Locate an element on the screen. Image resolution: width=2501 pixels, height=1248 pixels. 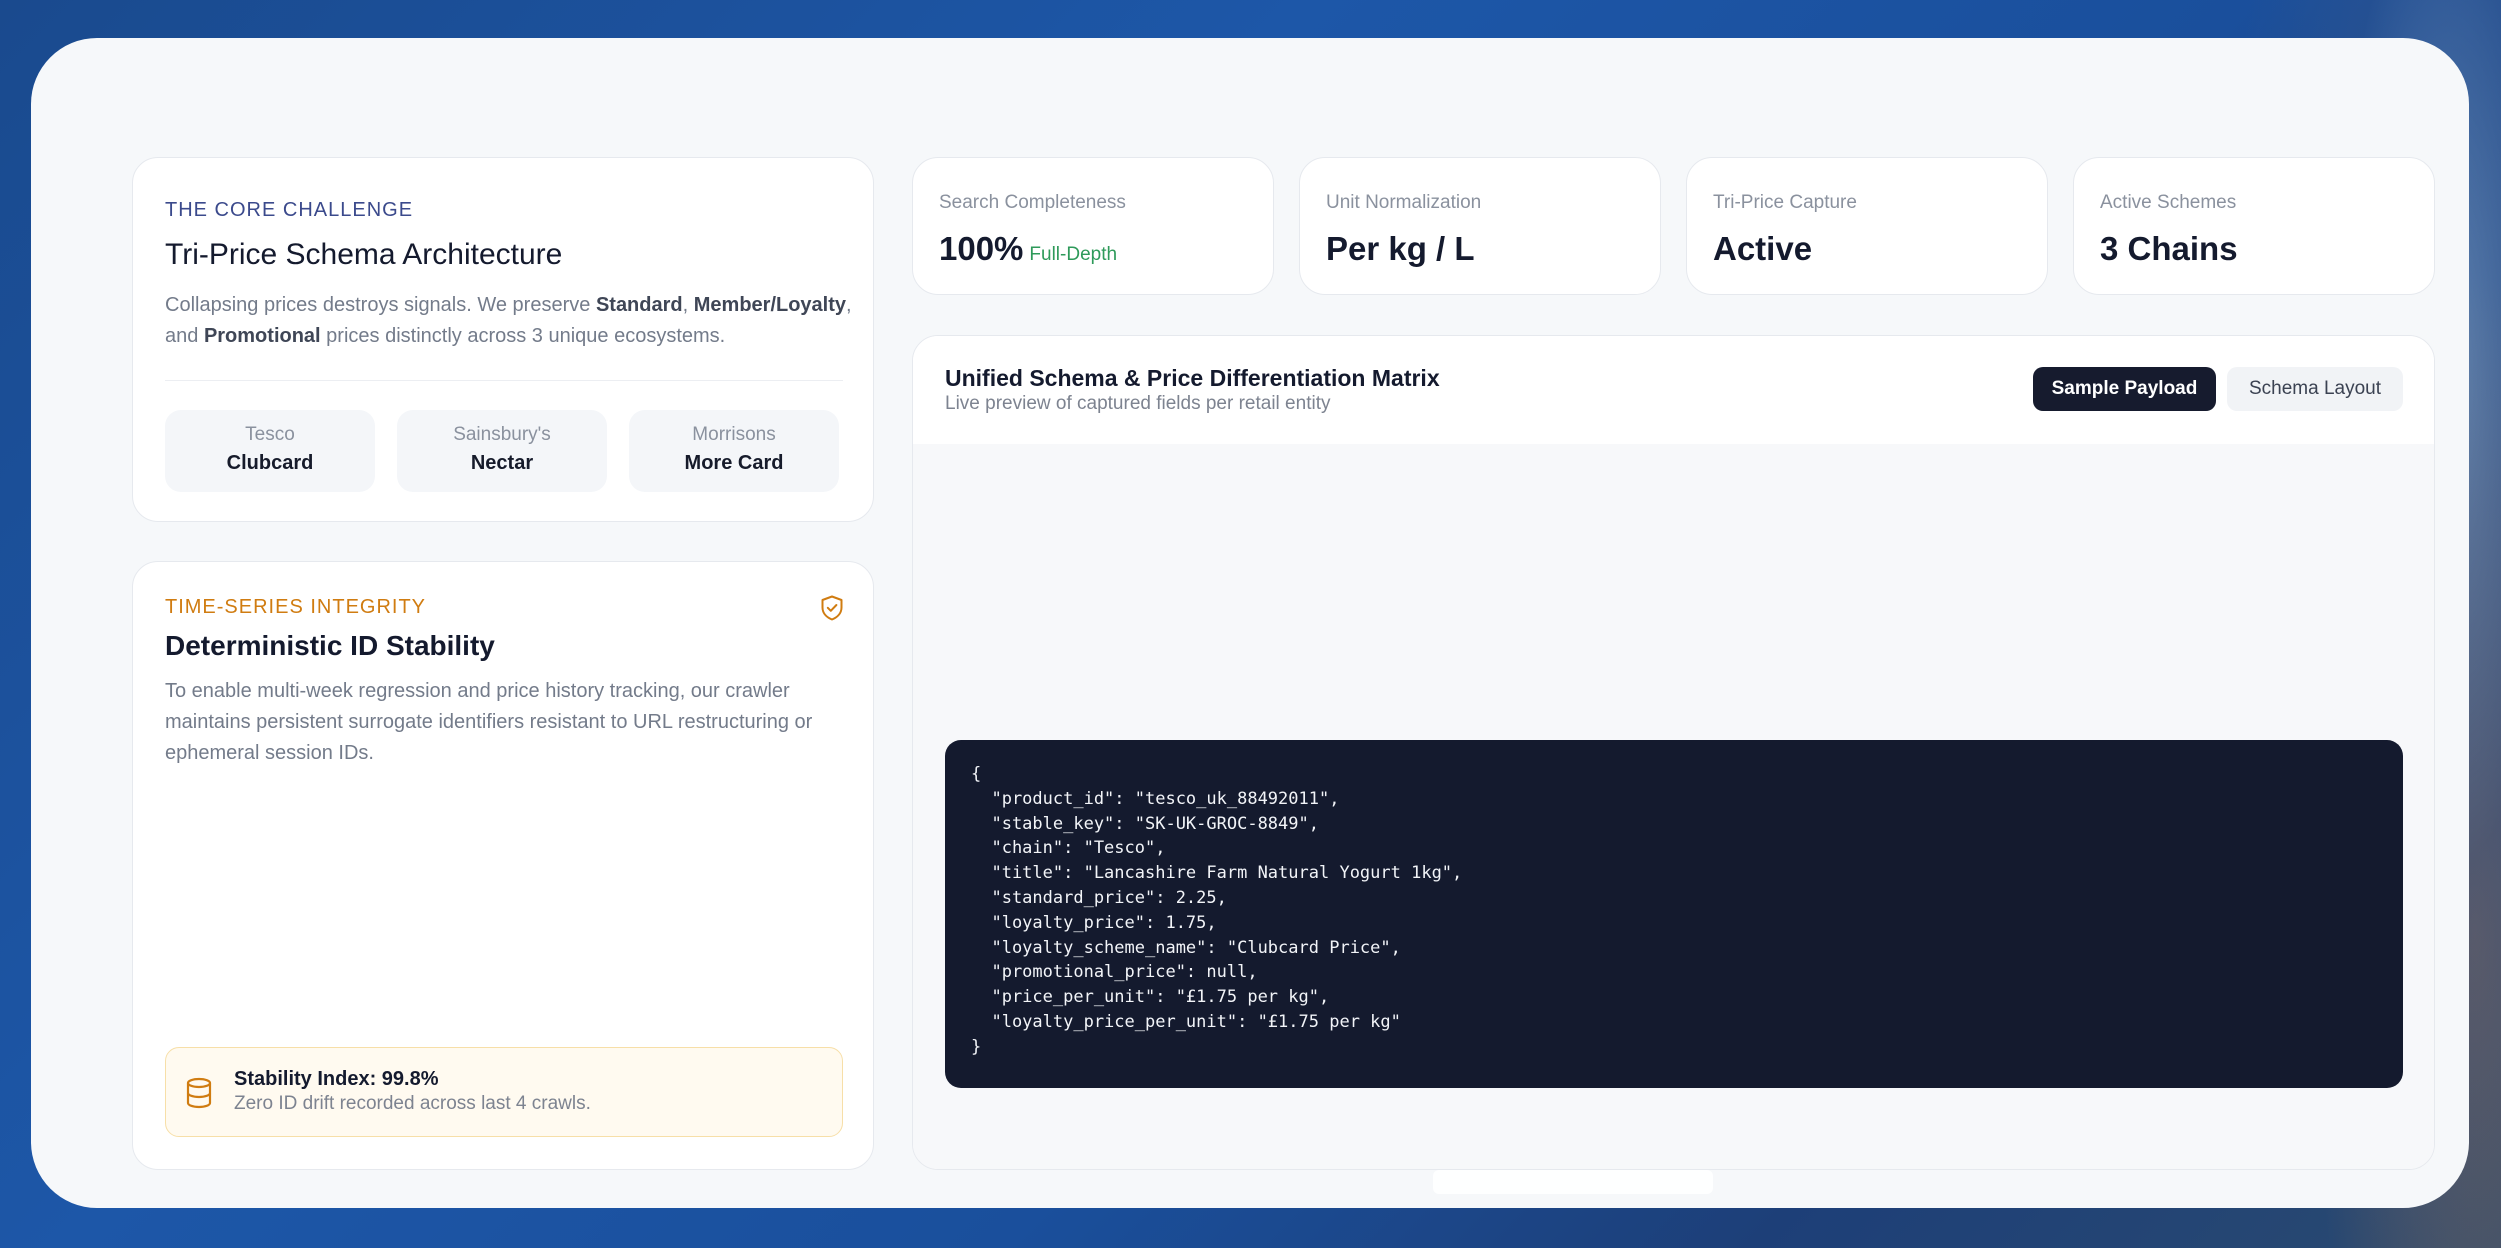
tab-sample-payload: Sample Payload is located at coordinates (2124, 389).